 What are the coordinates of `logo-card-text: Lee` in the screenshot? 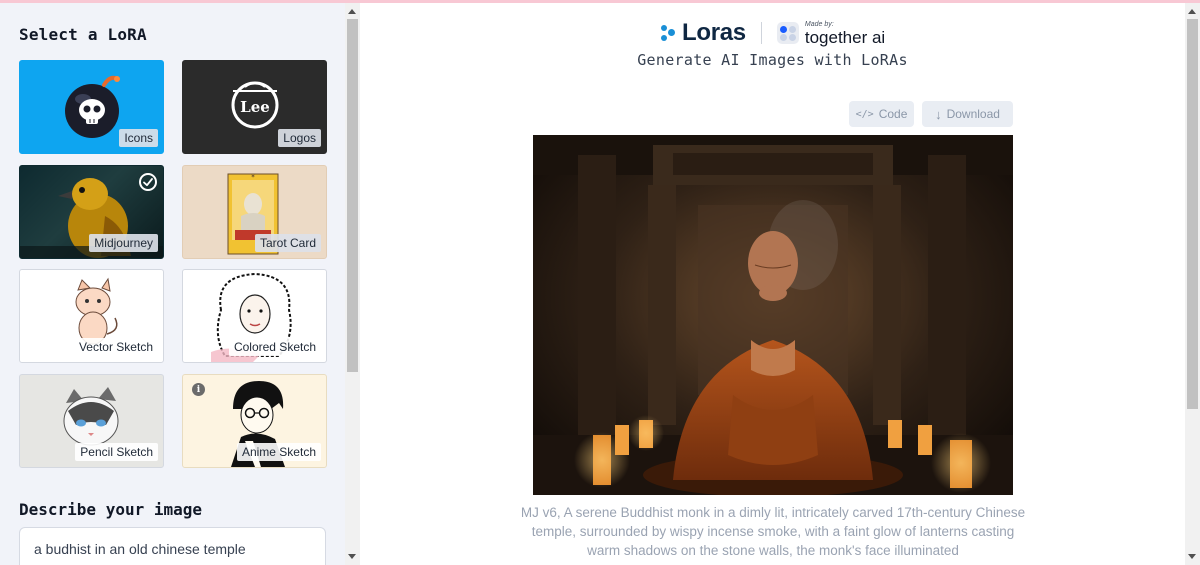 It's located at (255, 107).